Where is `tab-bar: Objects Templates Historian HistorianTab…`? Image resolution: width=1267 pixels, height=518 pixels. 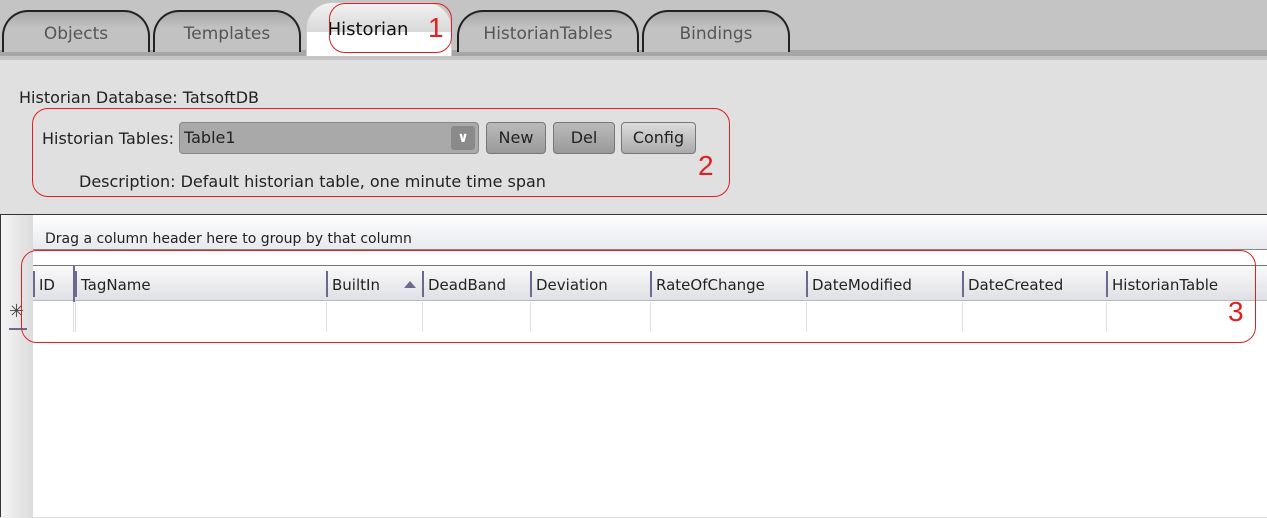
tab-bar: Objects Templates Historian HistorianTab… is located at coordinates (633, 30).